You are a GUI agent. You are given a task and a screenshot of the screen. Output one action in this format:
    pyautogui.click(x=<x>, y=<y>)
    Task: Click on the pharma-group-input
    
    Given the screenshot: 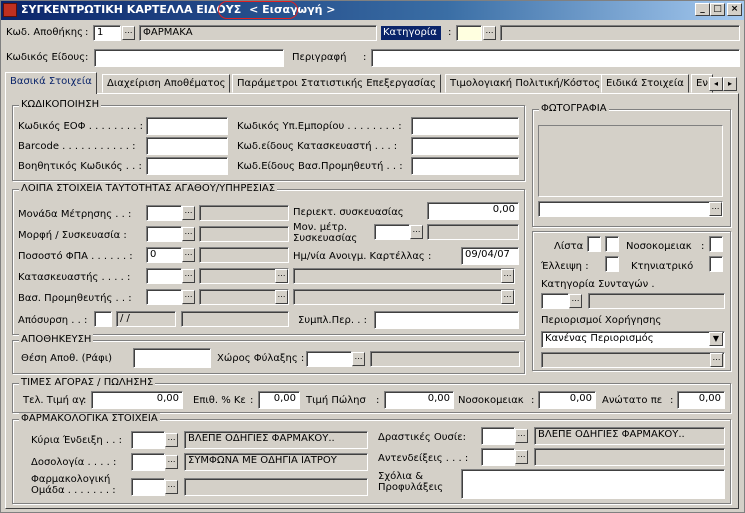 What is the action you would take?
    pyautogui.click(x=148, y=487)
    